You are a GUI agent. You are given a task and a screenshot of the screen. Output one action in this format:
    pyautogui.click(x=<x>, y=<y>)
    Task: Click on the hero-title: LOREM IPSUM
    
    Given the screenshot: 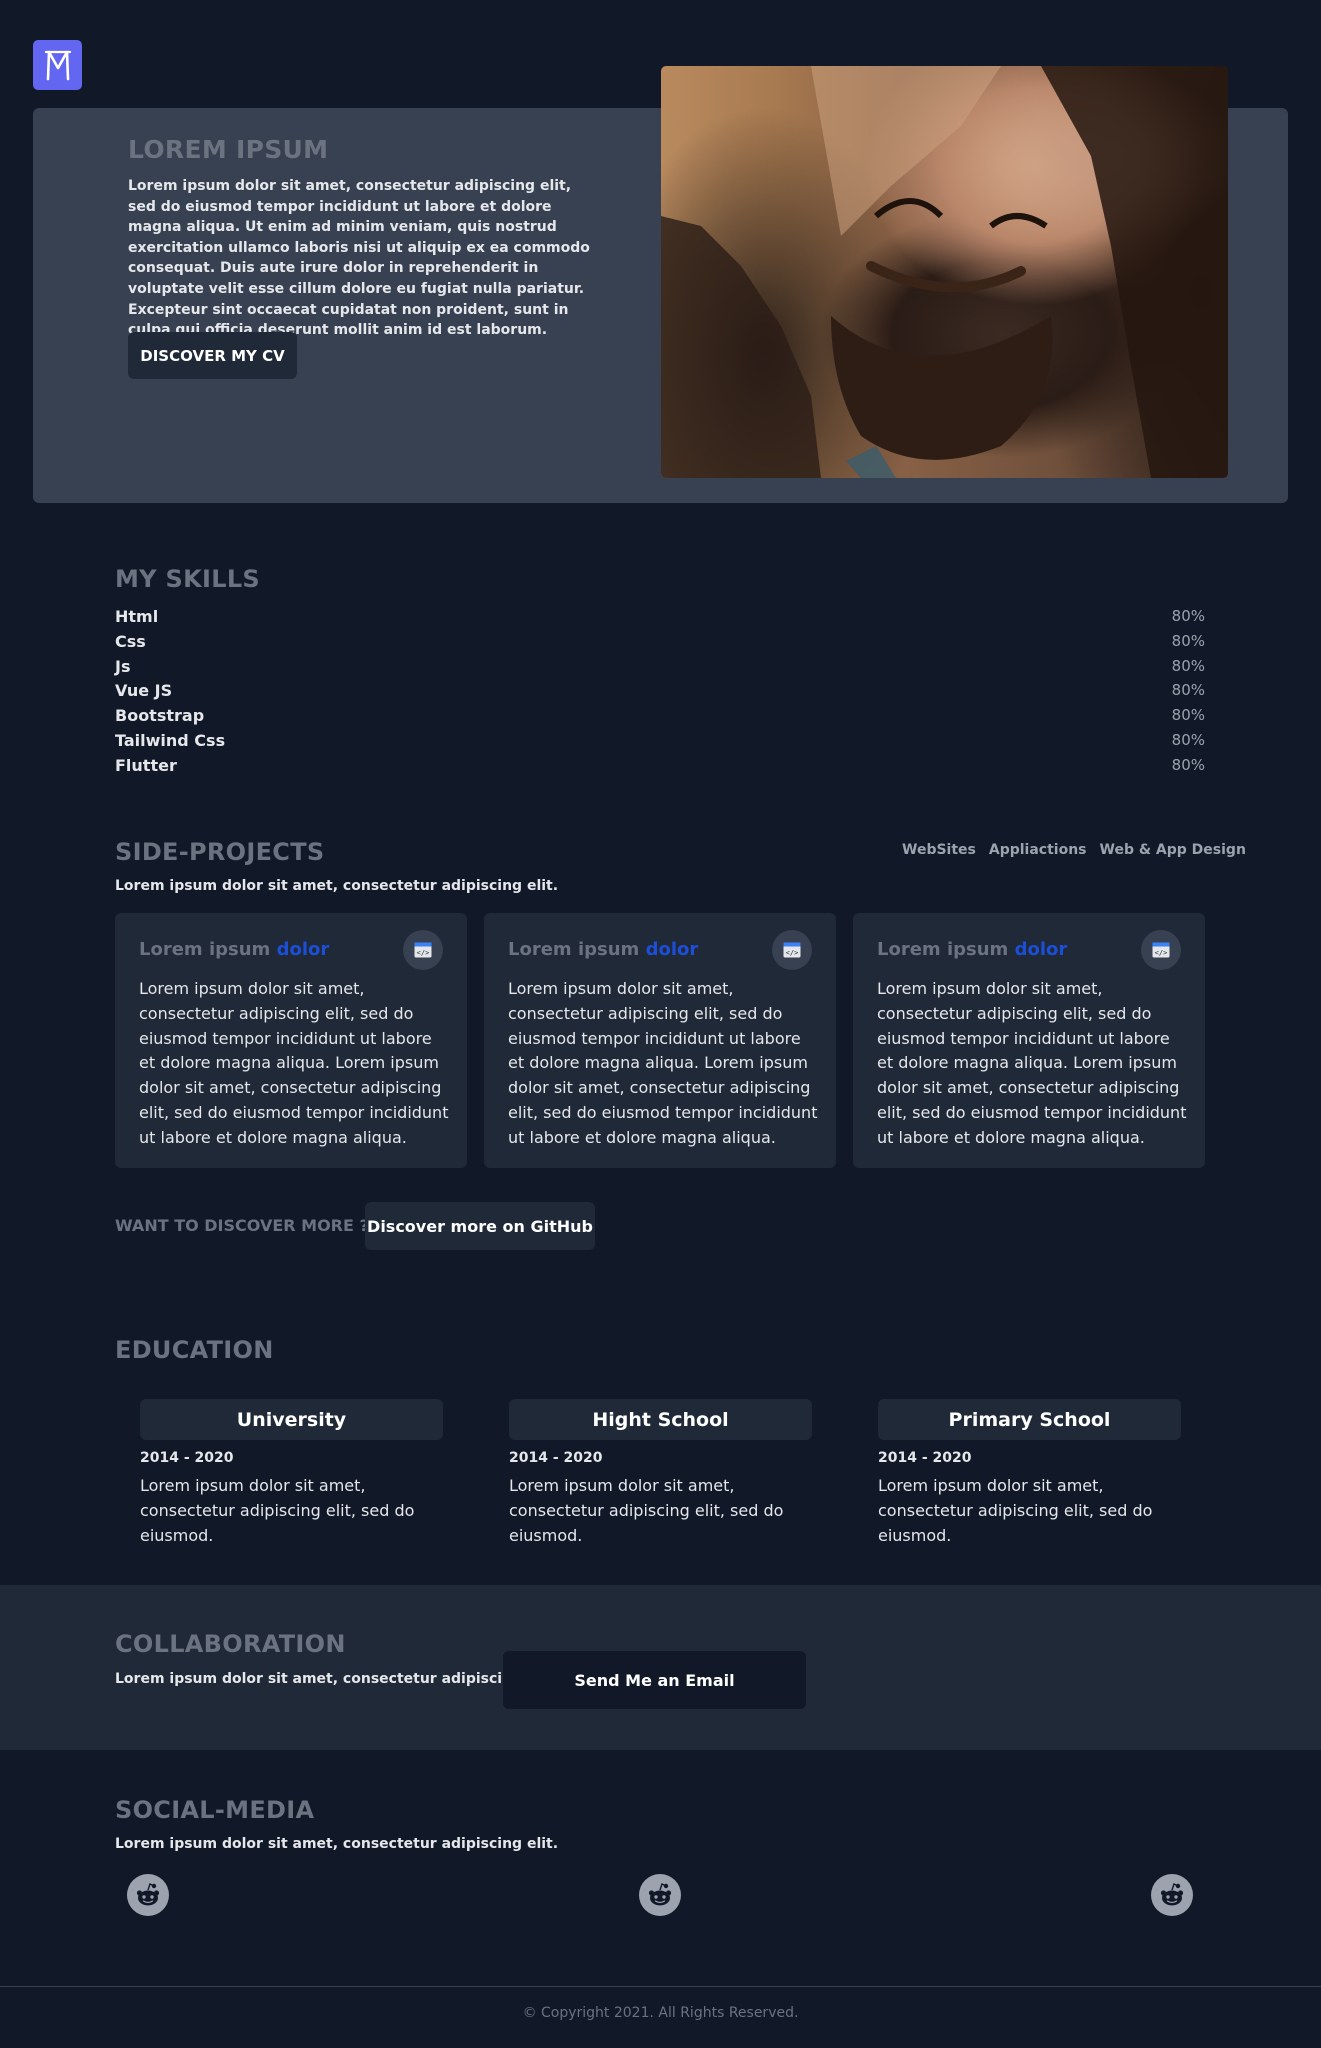 What is the action you would take?
    pyautogui.click(x=228, y=149)
    